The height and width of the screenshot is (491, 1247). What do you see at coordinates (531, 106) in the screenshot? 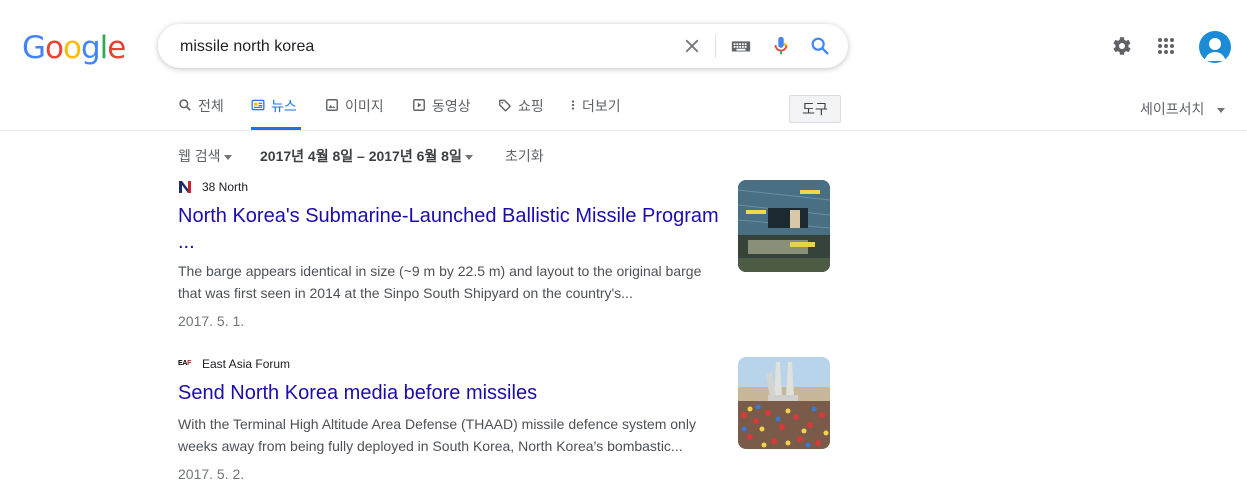
I see `tab-shopping-label: 쇼핑` at bounding box center [531, 106].